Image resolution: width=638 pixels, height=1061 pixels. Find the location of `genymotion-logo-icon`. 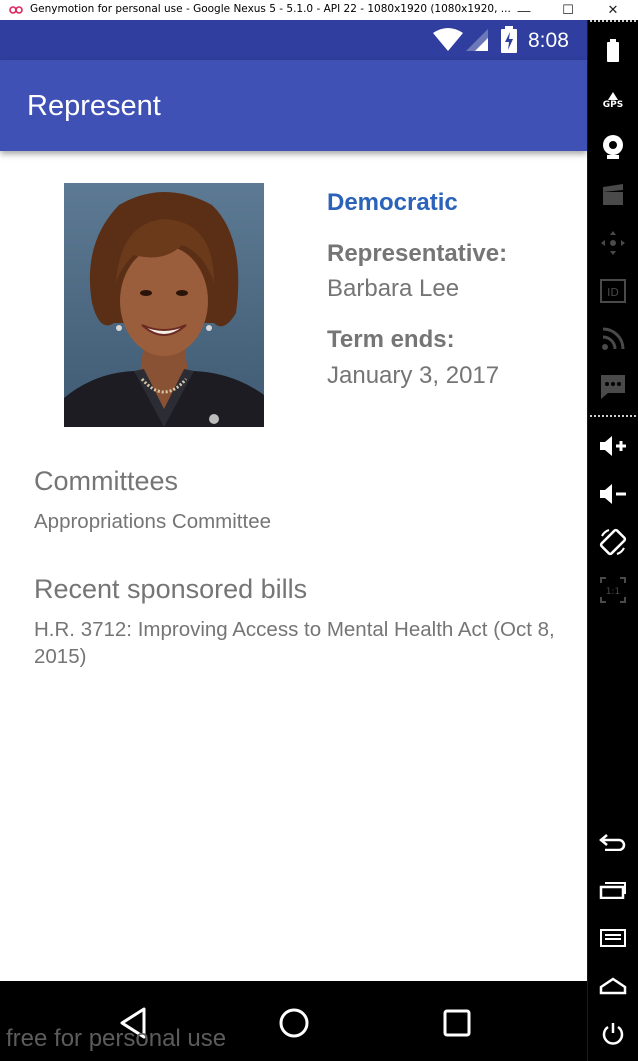

genymotion-logo-icon is located at coordinates (16, 10).